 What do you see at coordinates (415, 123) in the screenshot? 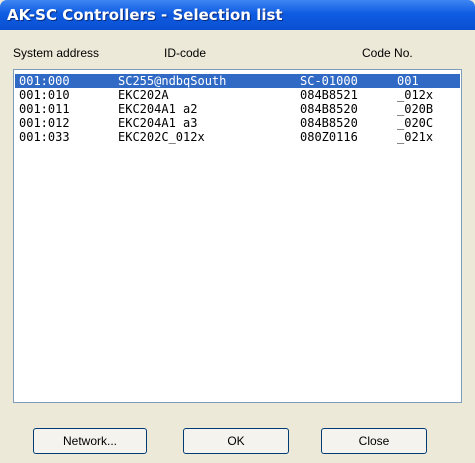
I see `item-code-suffix: _020C` at bounding box center [415, 123].